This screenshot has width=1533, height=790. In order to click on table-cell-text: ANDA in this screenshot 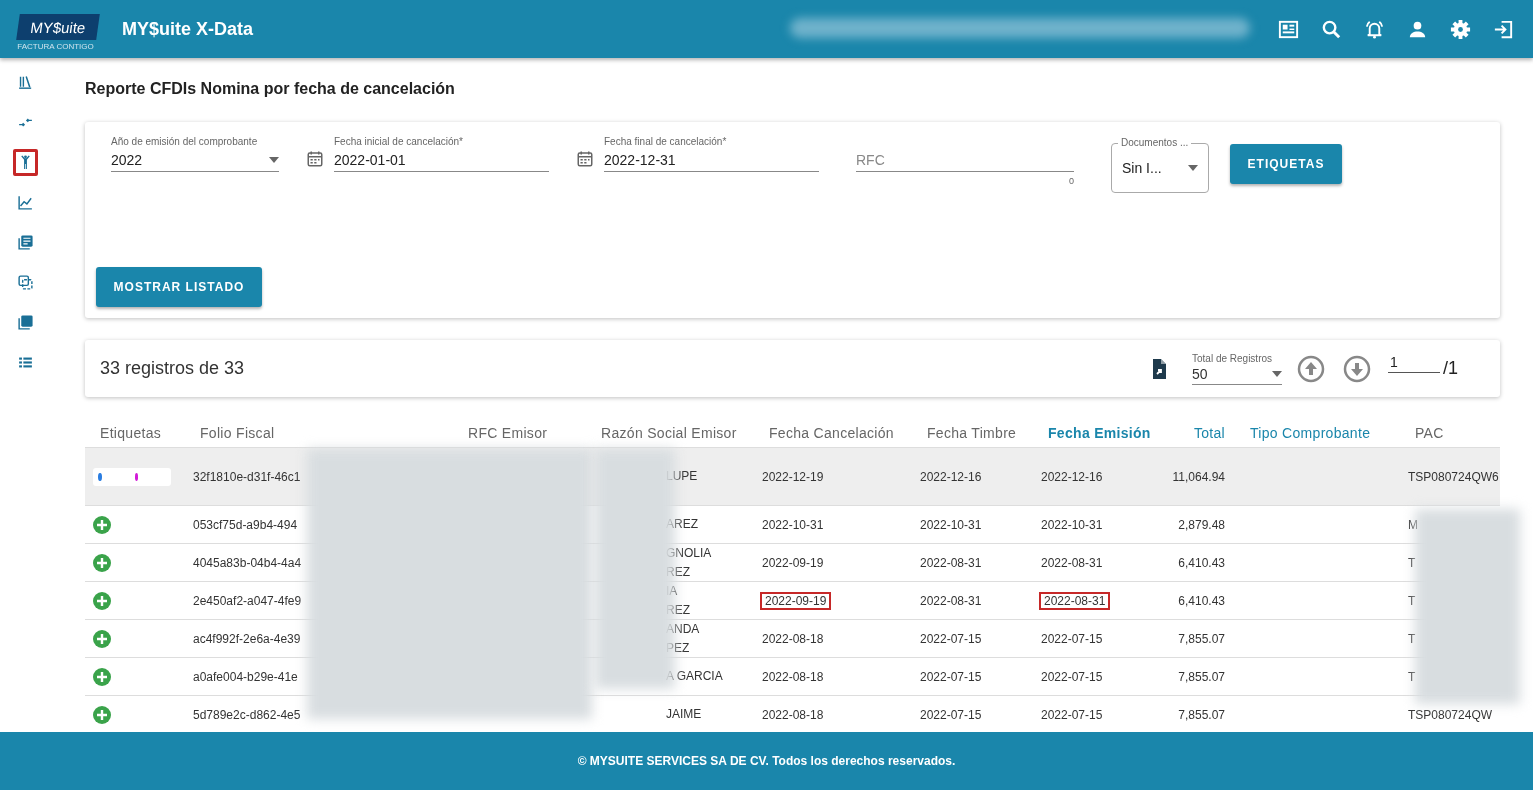, I will do `click(683, 629)`.